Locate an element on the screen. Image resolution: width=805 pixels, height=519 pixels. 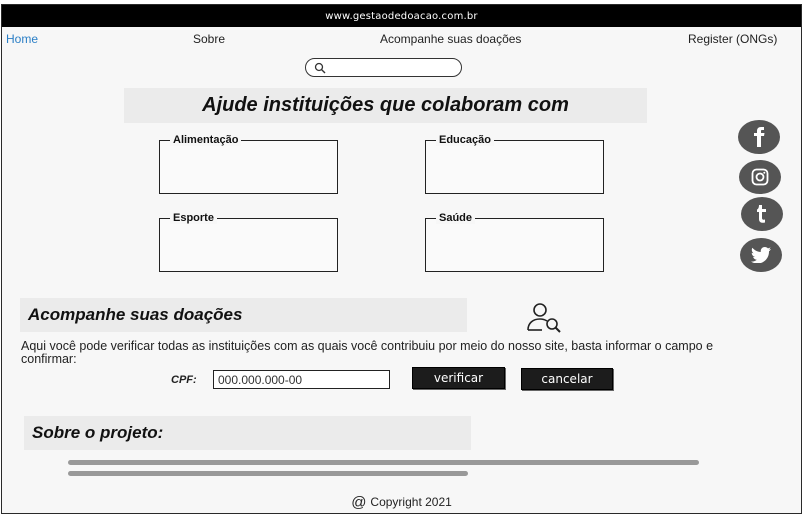
tracking-section-title: Acompanhe suas doações is located at coordinates (243, 315).